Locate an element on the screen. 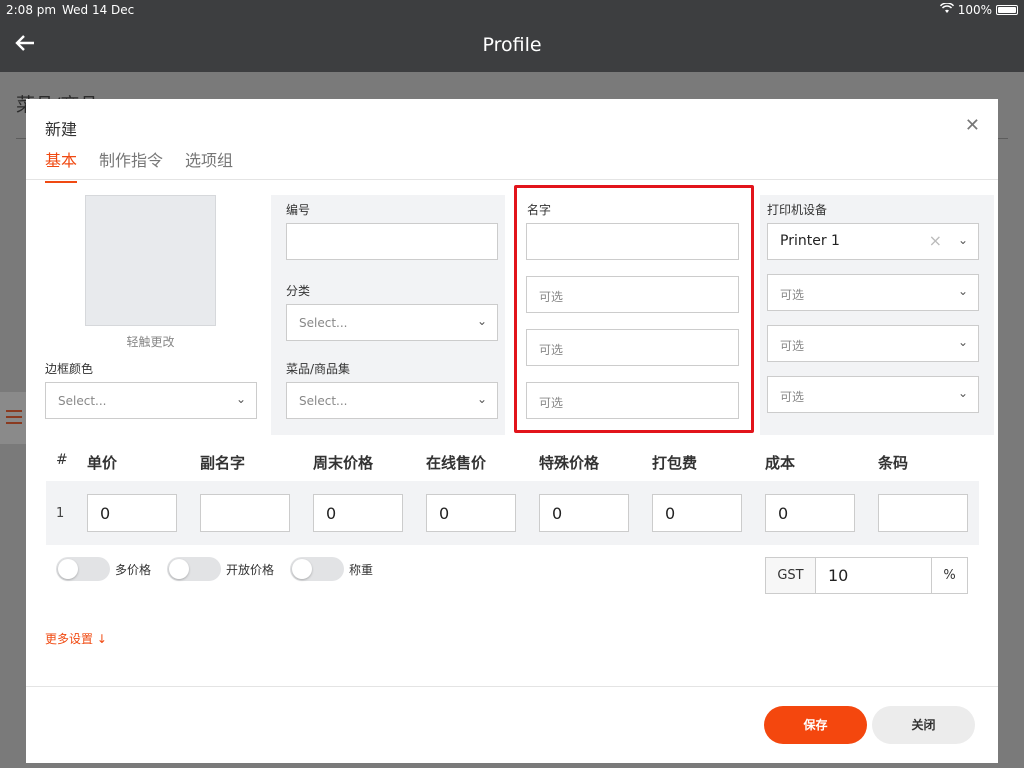 The width and height of the screenshot is (1024, 768). header-weekend-price: 周末价格 is located at coordinates (343, 463).